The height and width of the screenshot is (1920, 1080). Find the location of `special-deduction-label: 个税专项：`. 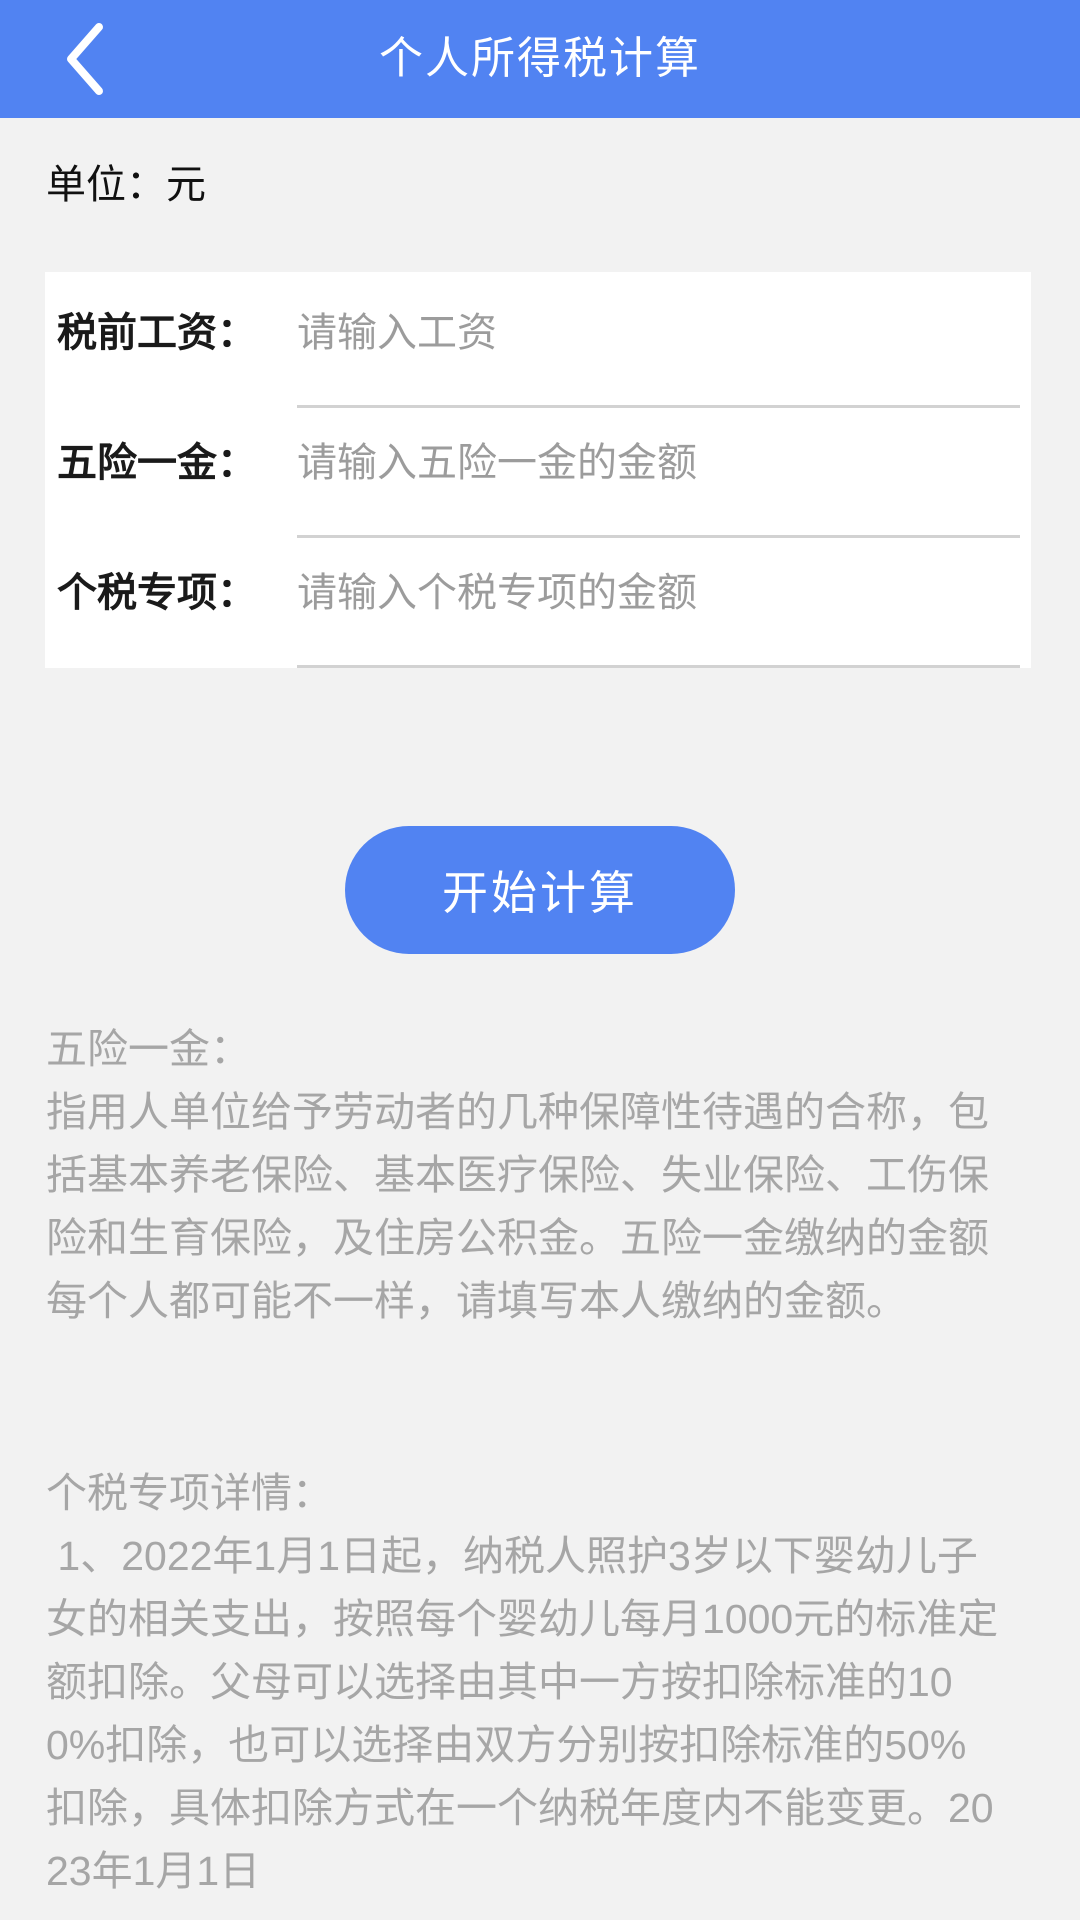

special-deduction-label: 个税专项： is located at coordinates (157, 593).